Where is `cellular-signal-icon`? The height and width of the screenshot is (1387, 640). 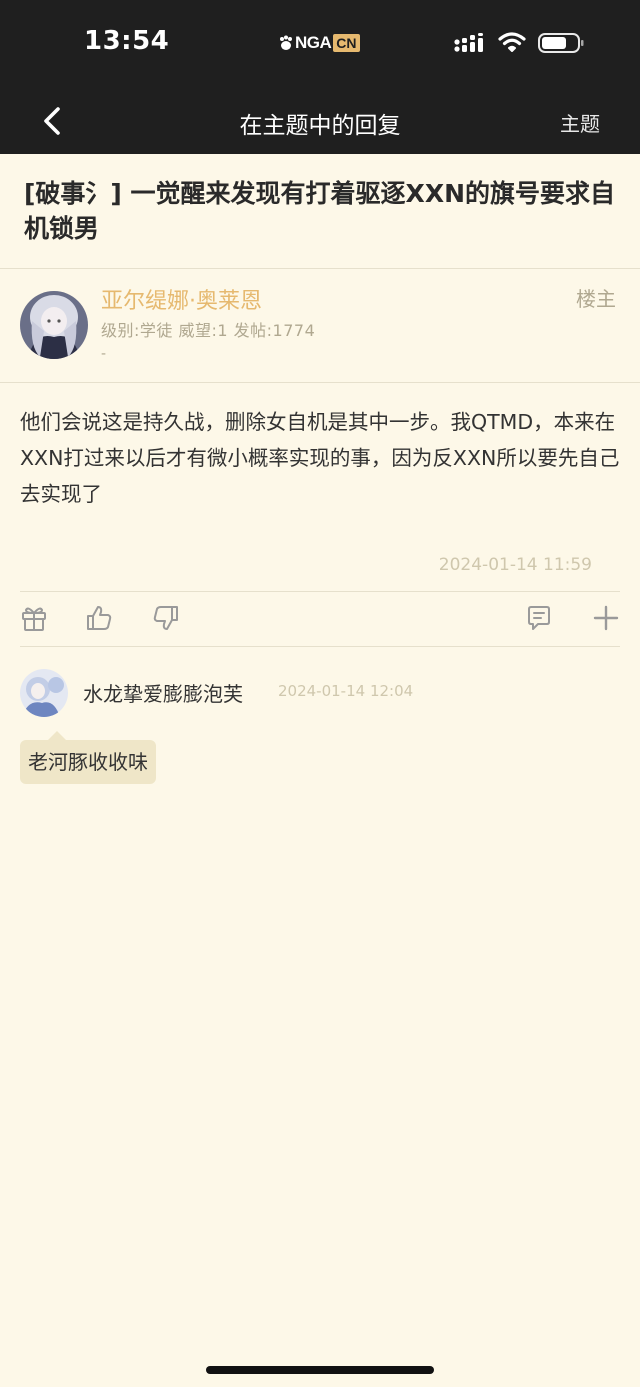
cellular-signal-icon is located at coordinates (468, 42).